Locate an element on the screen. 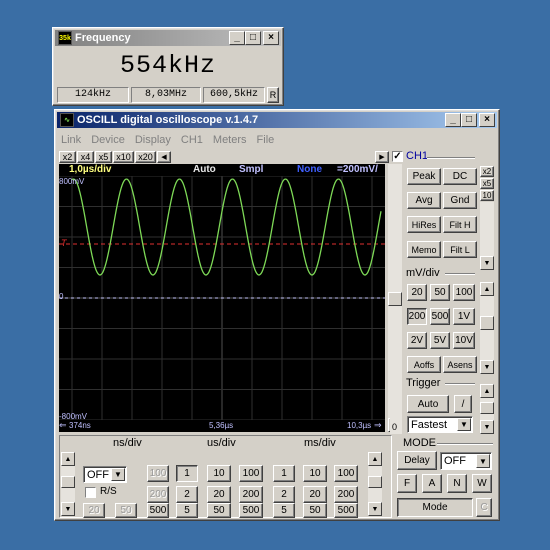  mvdiv-100-button: 100 is located at coordinates (464, 292).